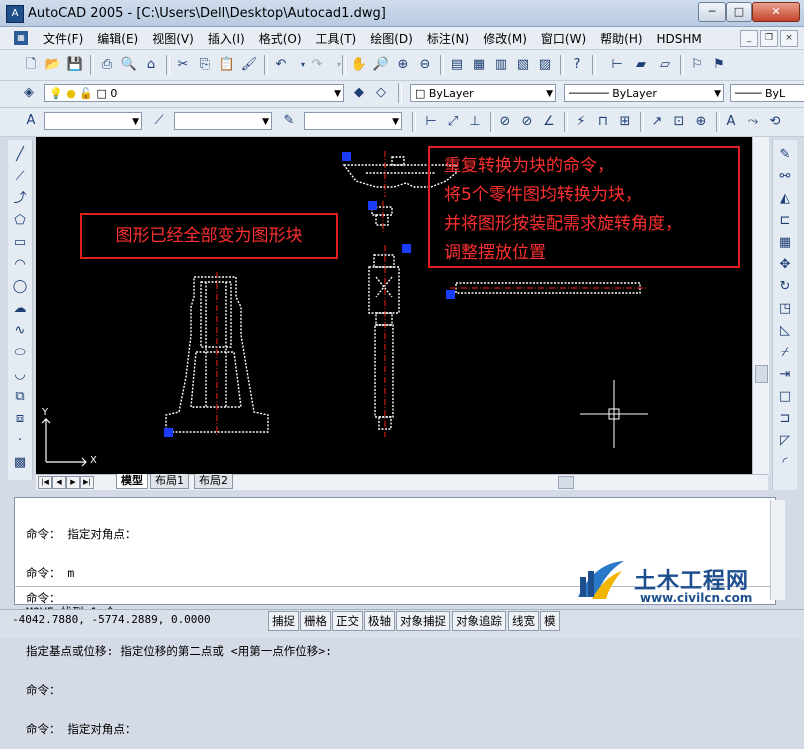 The height and width of the screenshot is (749, 804). What do you see at coordinates (501, 65) in the screenshot?
I see `tool-palettes-icon: ▥` at bounding box center [501, 65].